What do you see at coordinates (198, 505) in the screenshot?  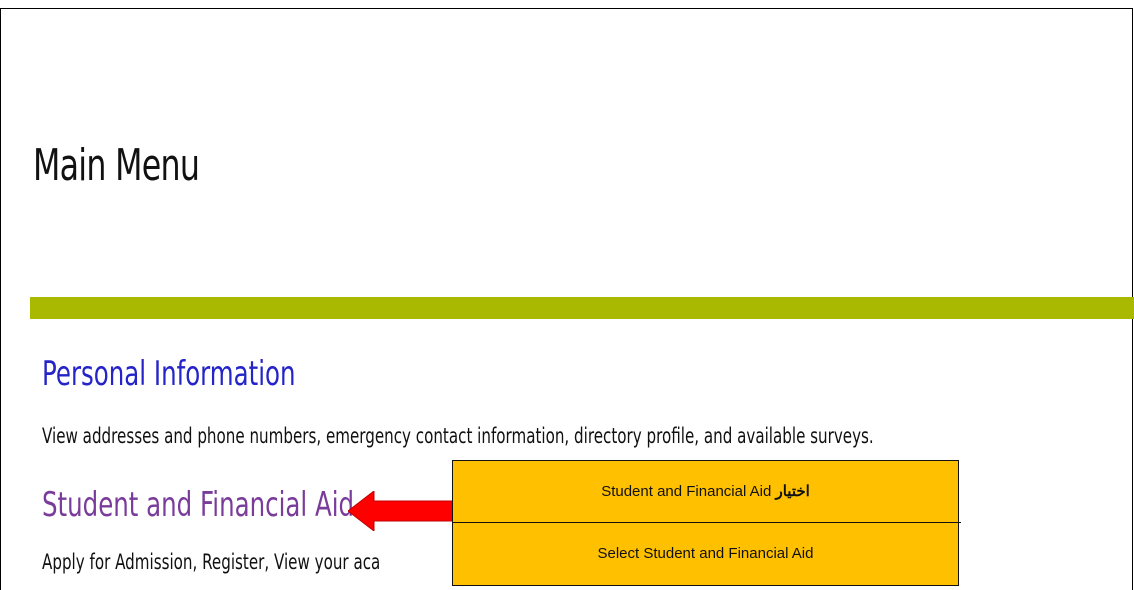 I see `menu-link-student-financial-aid: Student and Financial Aid` at bounding box center [198, 505].